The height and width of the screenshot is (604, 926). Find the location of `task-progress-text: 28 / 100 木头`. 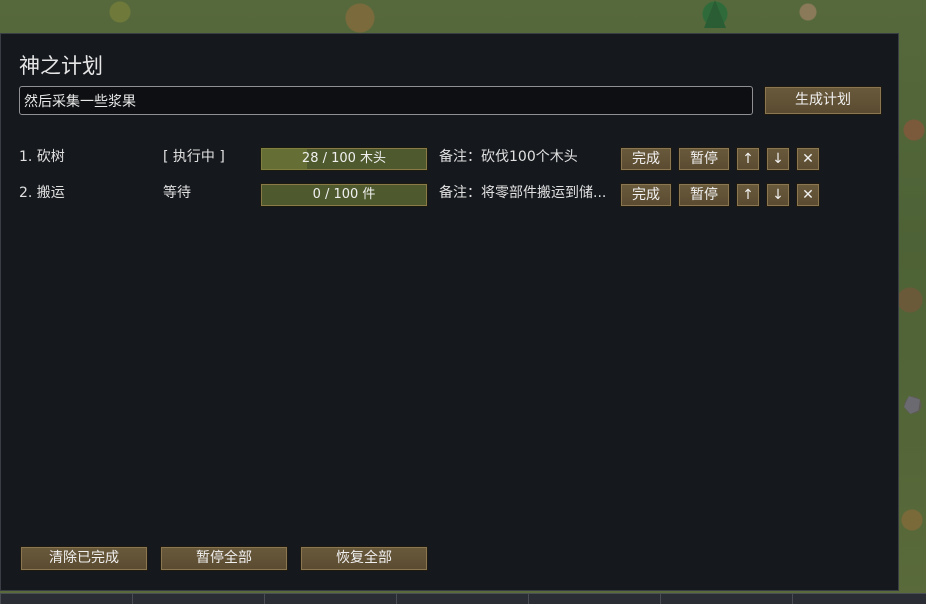

task-progress-text: 28 / 100 木头 is located at coordinates (344, 158).